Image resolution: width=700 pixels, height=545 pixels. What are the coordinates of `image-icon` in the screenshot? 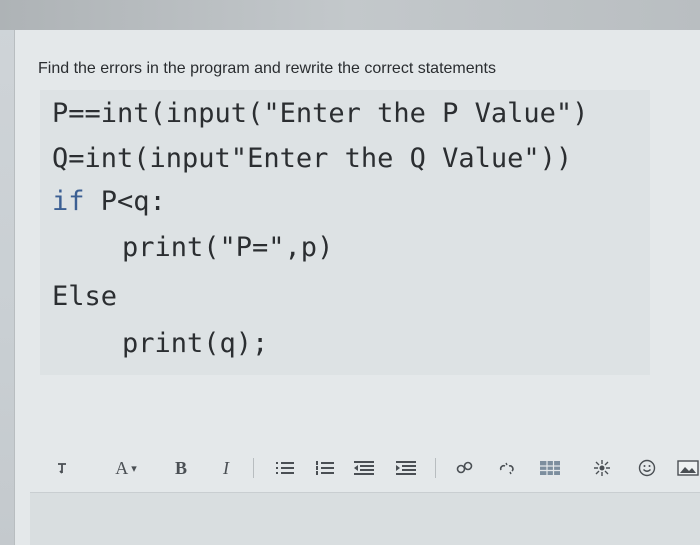 It's located at (688, 468).